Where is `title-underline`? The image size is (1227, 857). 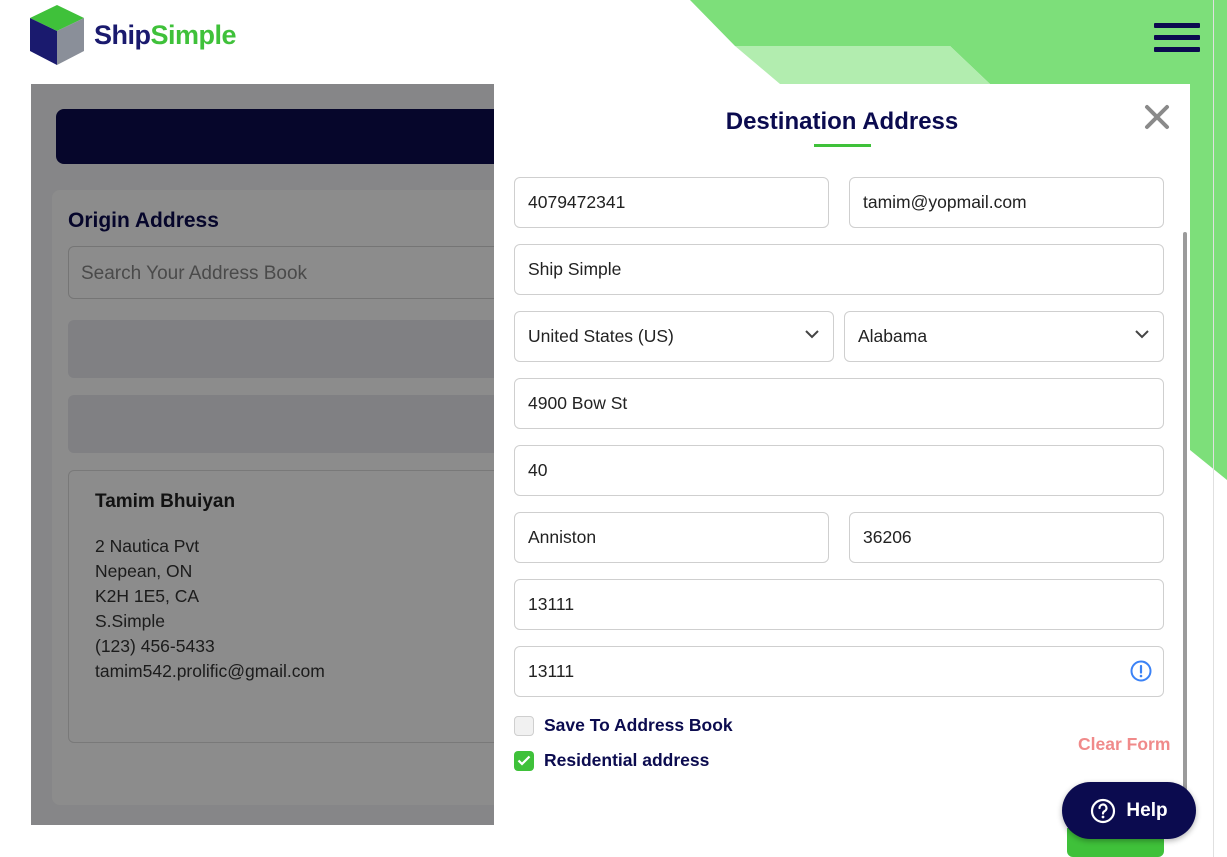
title-underline is located at coordinates (842, 145).